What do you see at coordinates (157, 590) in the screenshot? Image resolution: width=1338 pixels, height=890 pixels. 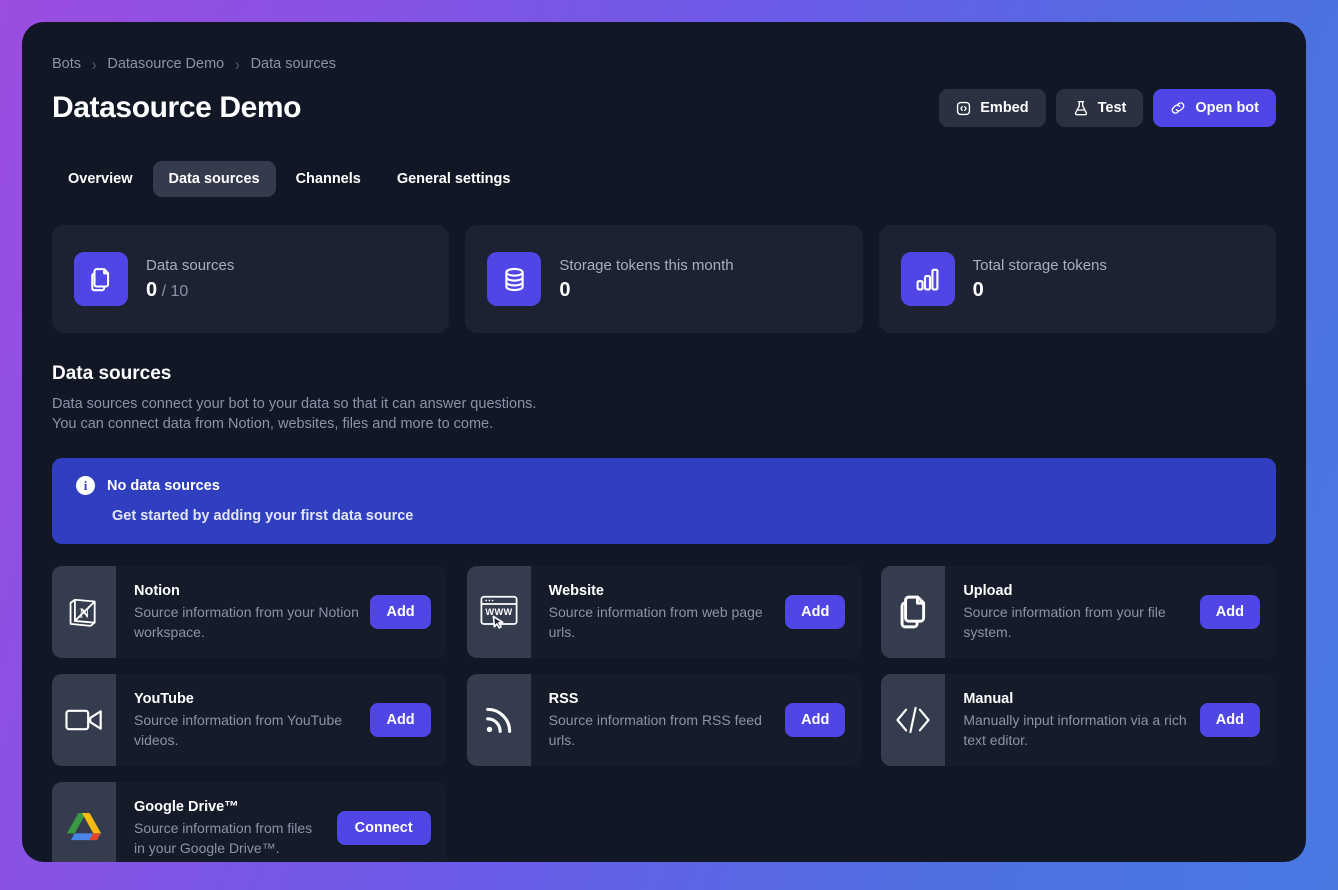 I see `source-name: Notion` at bounding box center [157, 590].